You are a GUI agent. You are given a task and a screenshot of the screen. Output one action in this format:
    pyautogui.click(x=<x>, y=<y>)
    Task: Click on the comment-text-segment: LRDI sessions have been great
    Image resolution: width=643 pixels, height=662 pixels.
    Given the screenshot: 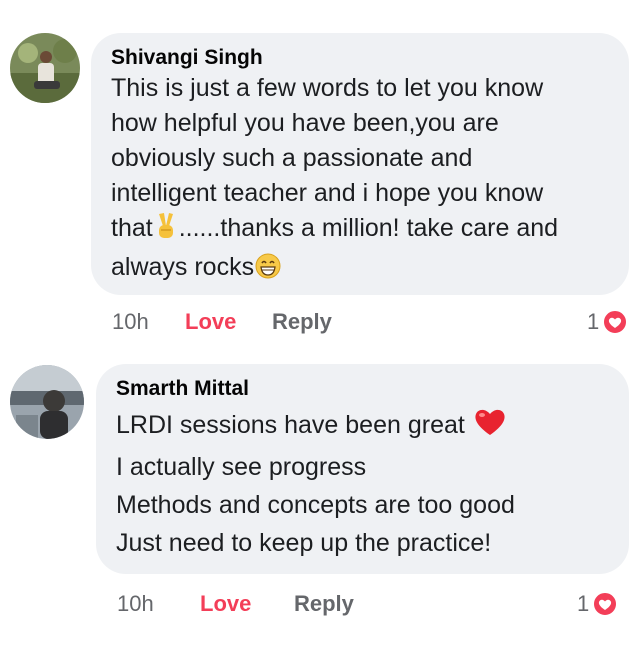 What is the action you would take?
    pyautogui.click(x=290, y=425)
    